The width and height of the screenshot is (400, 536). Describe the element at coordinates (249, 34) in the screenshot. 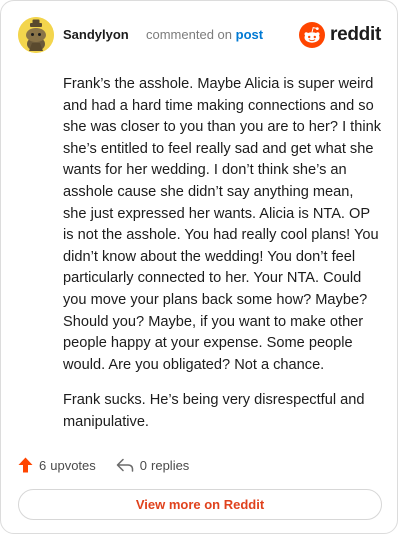

I see `post-link: post` at that location.